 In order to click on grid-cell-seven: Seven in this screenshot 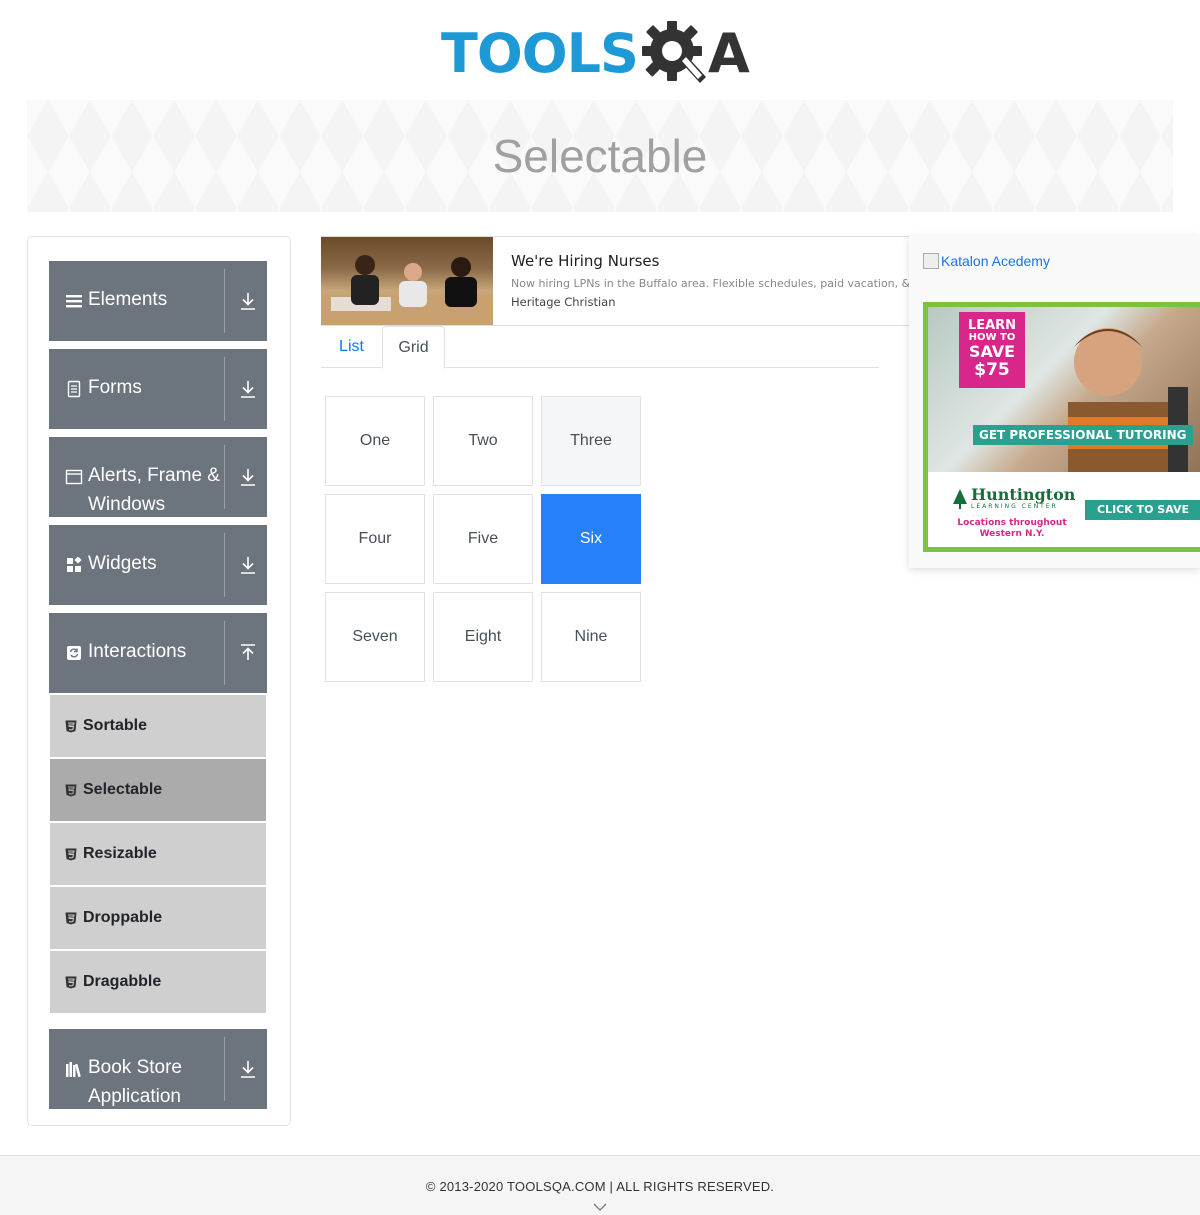, I will do `click(375, 637)`.